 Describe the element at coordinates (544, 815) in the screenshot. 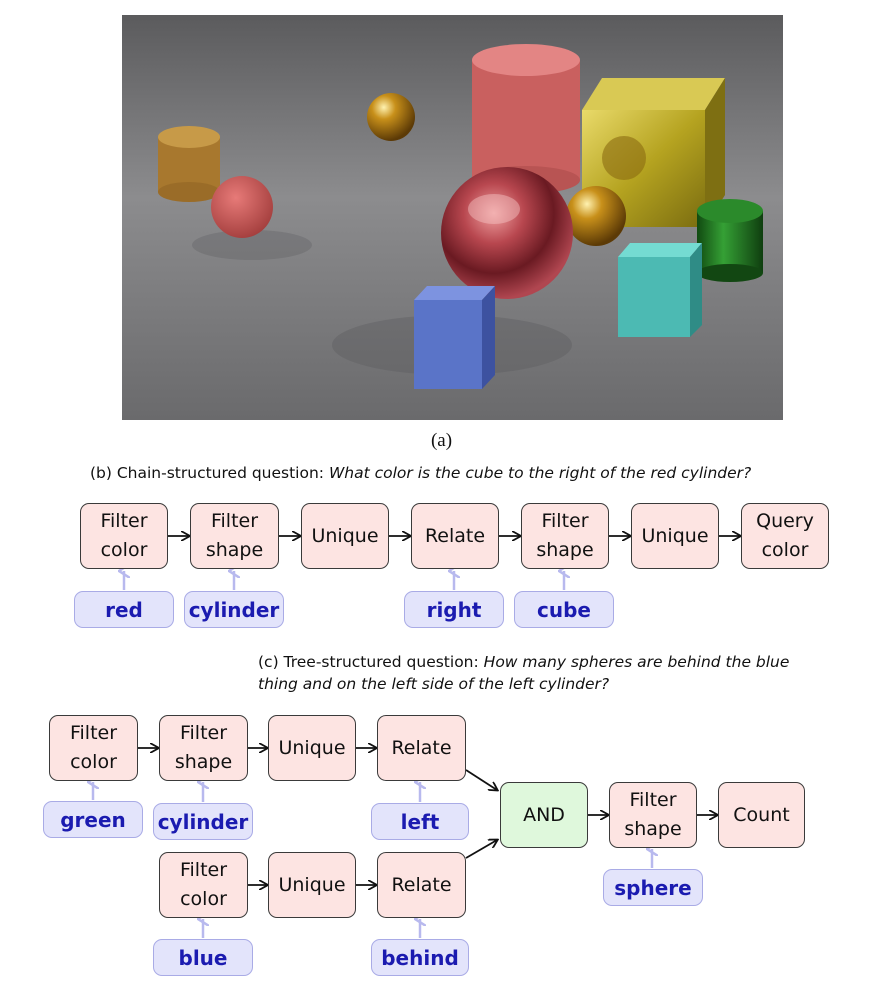

I see `tree-module-and: AND` at that location.